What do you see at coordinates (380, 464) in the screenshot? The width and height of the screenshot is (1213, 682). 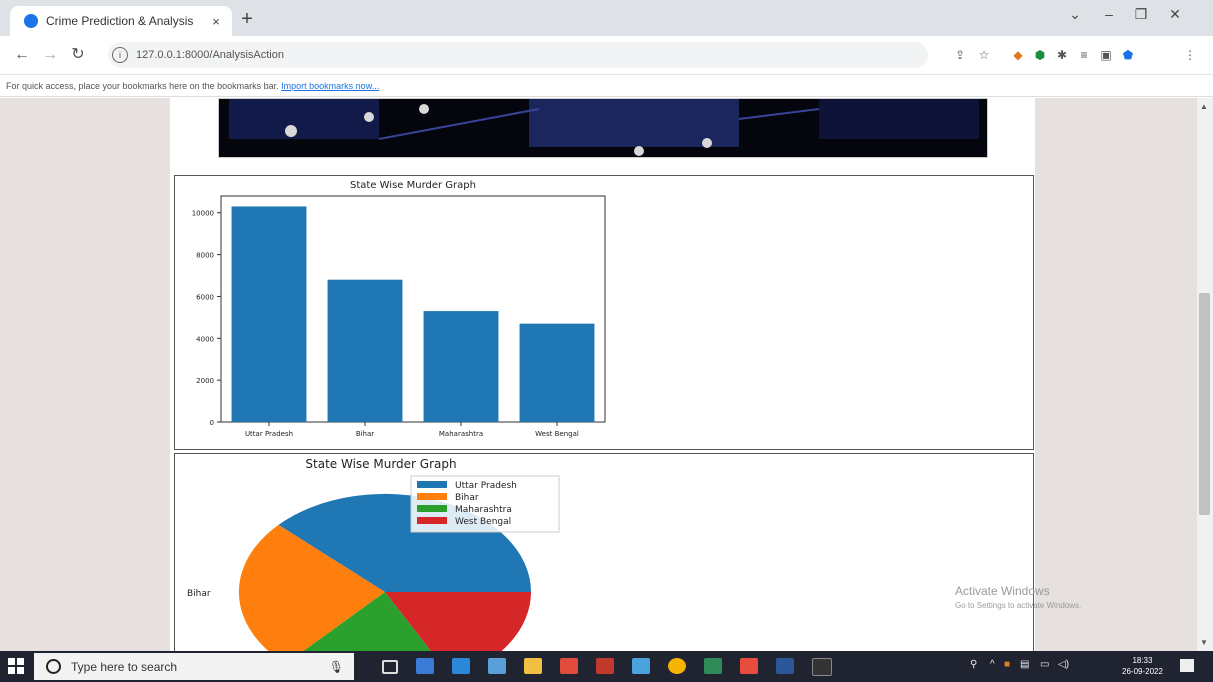 I see `pie-chart-title: State Wise Murder Graph` at bounding box center [380, 464].